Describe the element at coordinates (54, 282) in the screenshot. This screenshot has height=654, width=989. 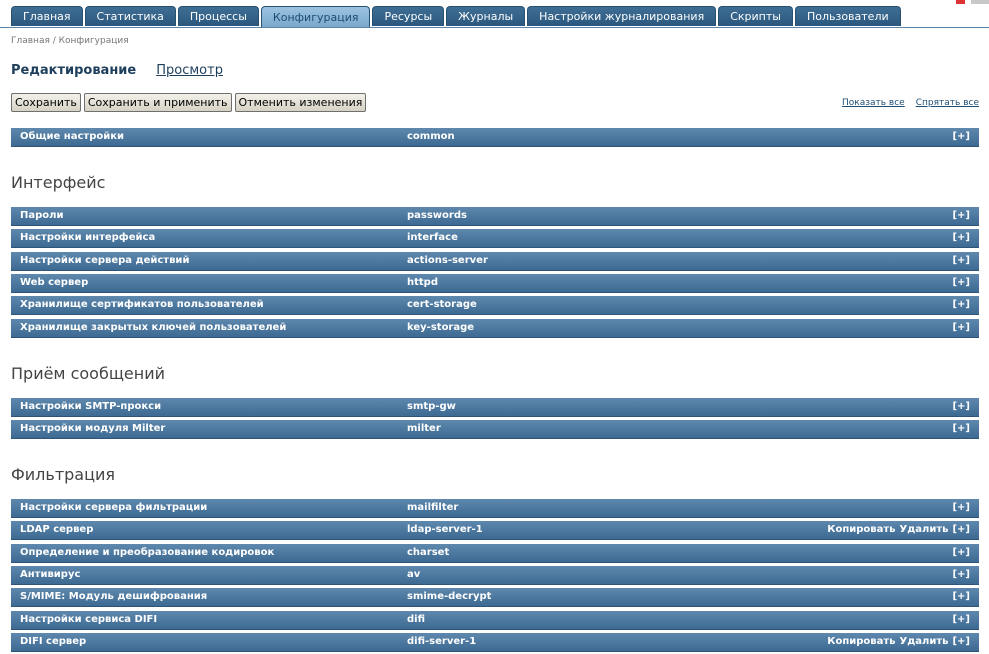
I see `row-title: Web сервер` at that location.